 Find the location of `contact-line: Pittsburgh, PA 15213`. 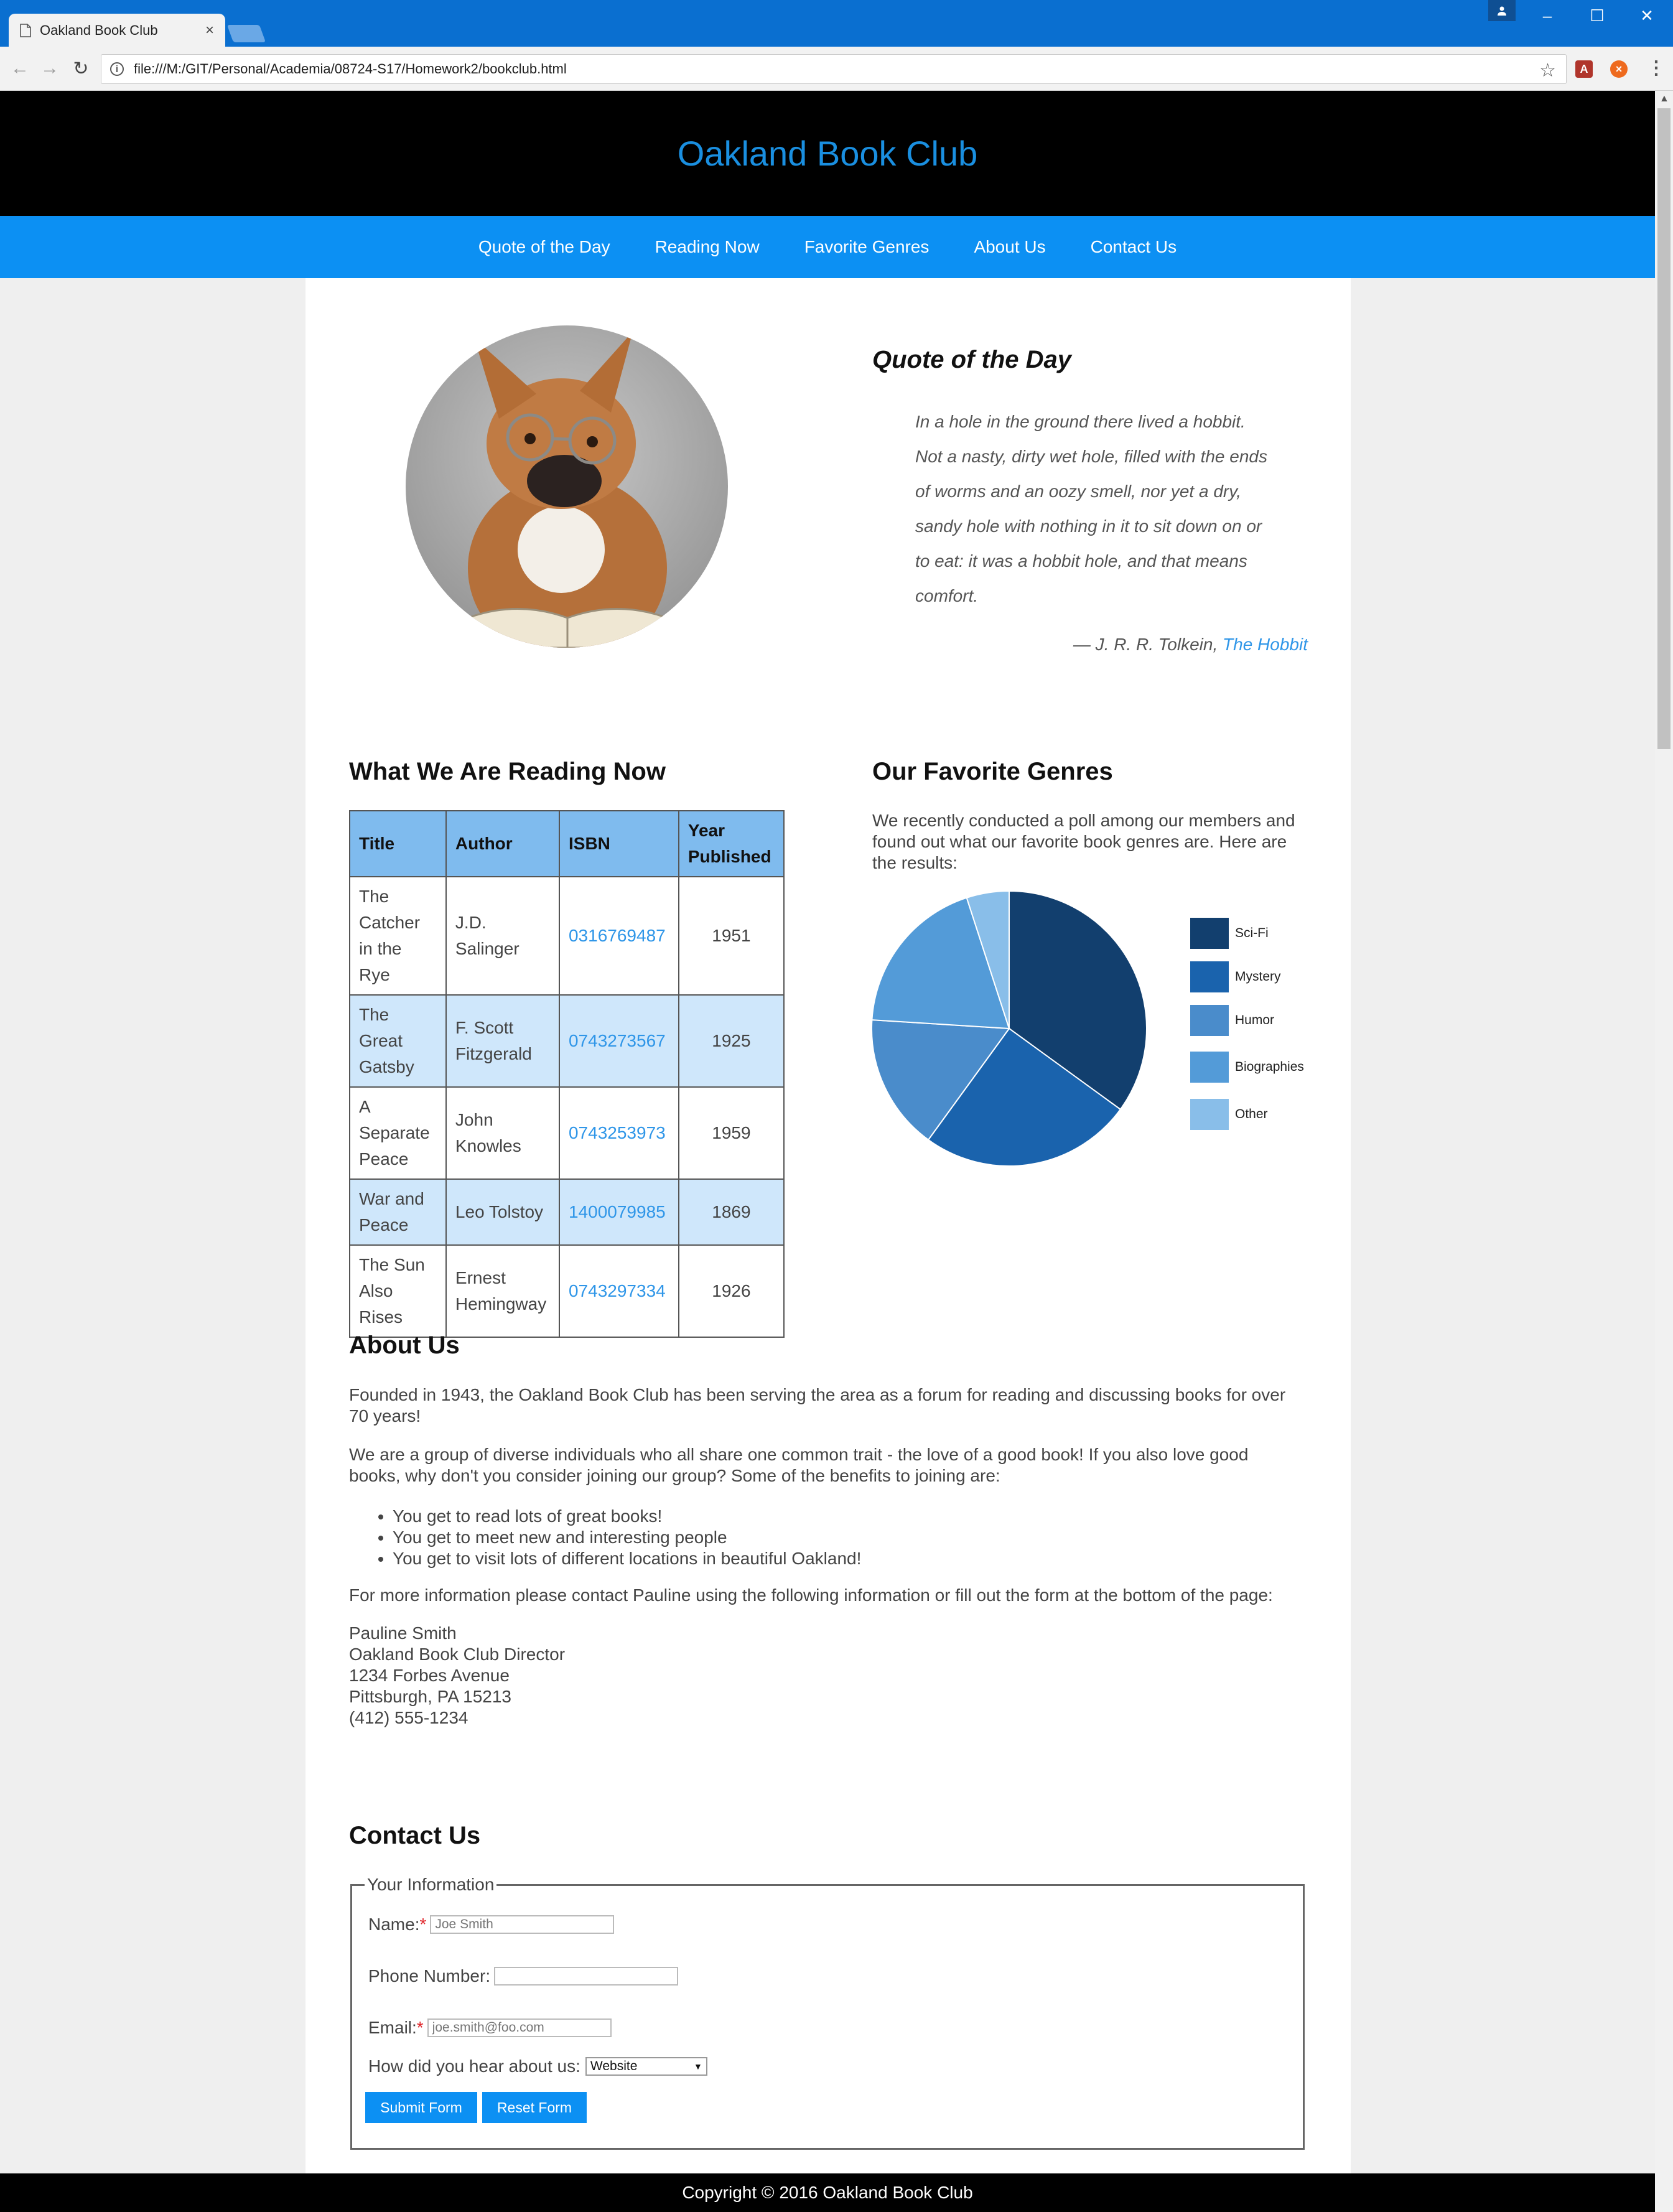

contact-line: Pittsburgh, PA 15213 is located at coordinates (430, 1697).